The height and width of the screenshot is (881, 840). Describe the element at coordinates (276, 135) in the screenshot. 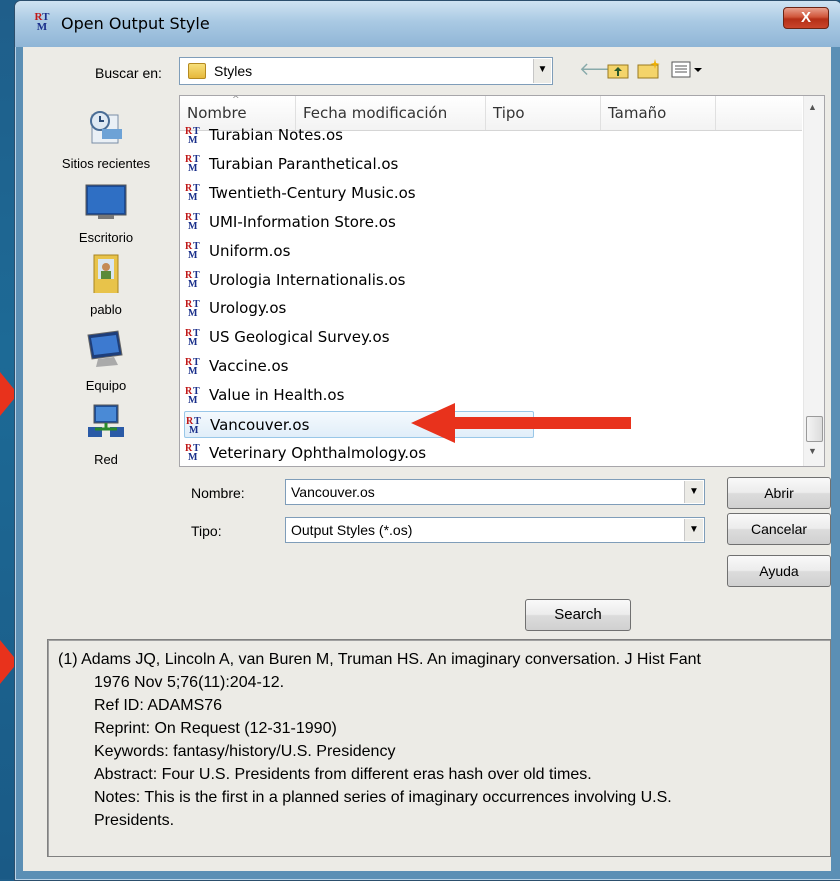

I see `file-name: Turabian Notes.os` at that location.